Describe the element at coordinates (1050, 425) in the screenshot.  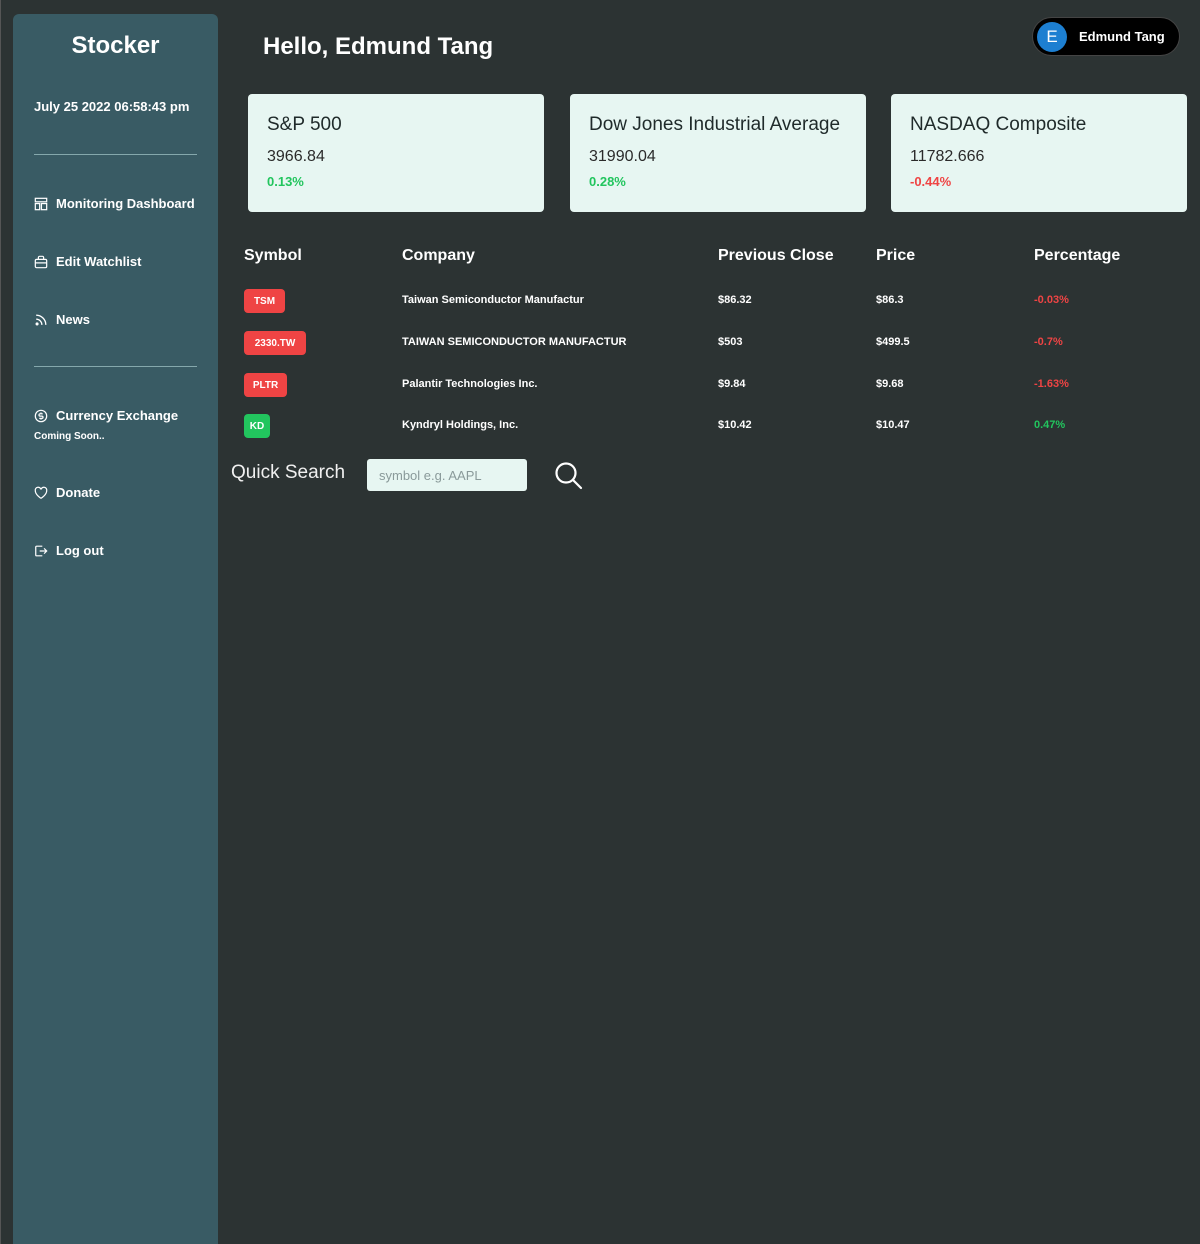
I see `percentage-cell: 0.47%` at that location.